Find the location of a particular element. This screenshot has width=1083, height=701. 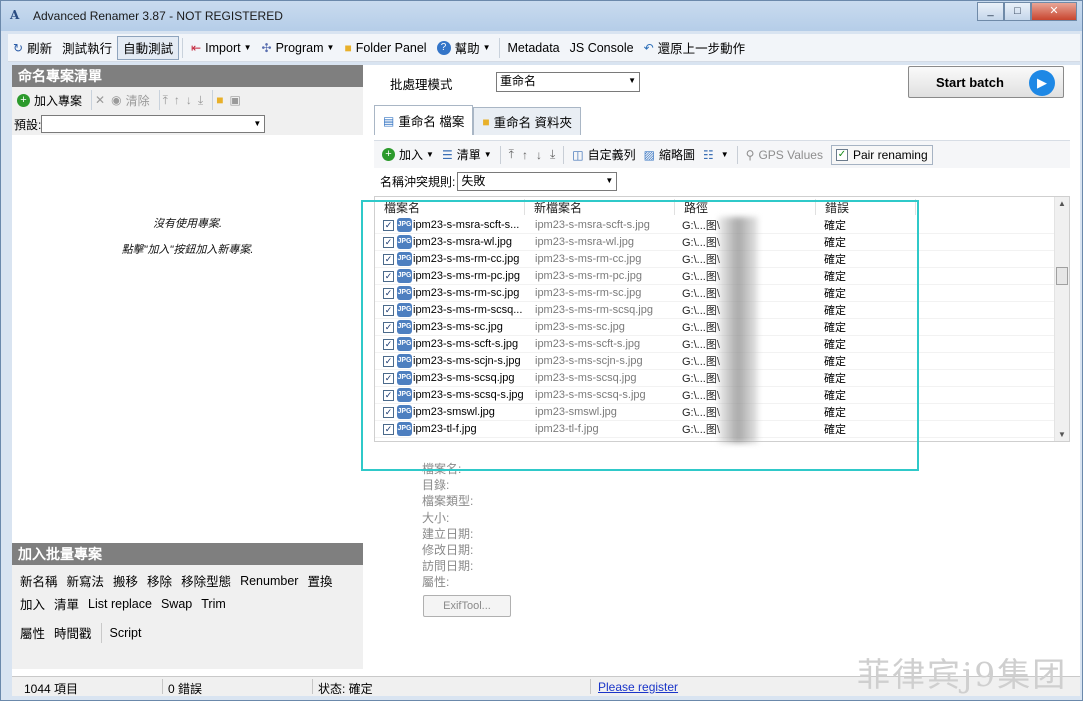

help-icon: ? is located at coordinates (443, 47).